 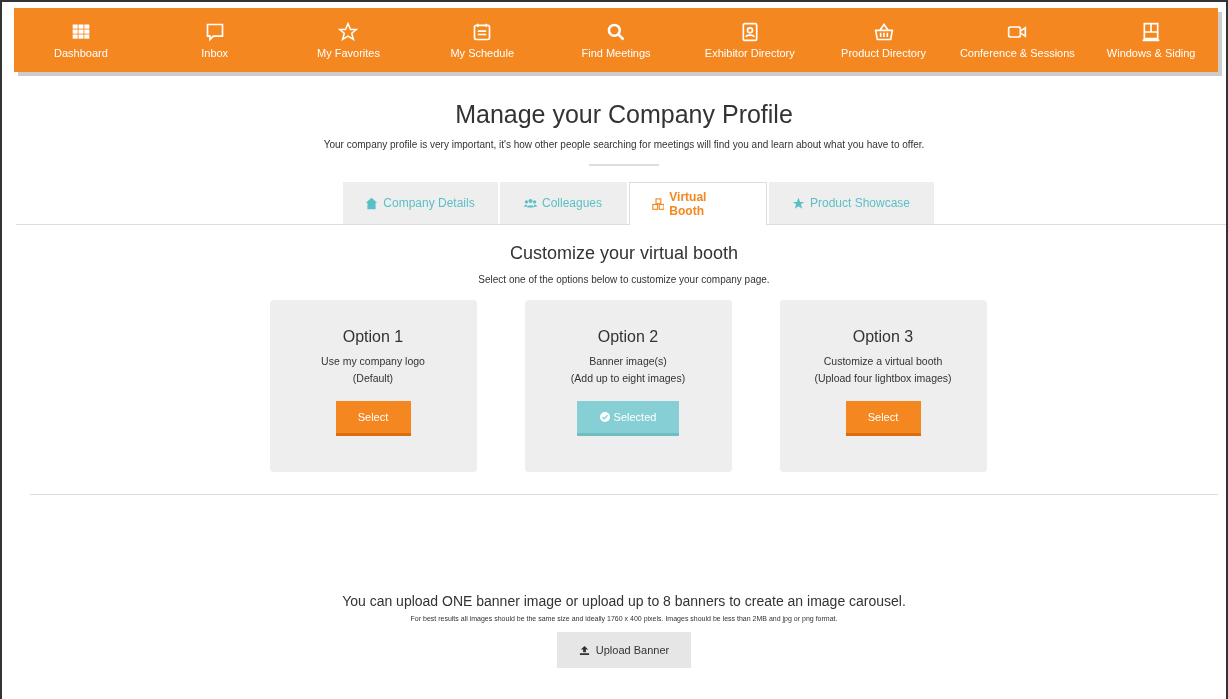 I want to click on option-title: Option 2, so click(x=628, y=337).